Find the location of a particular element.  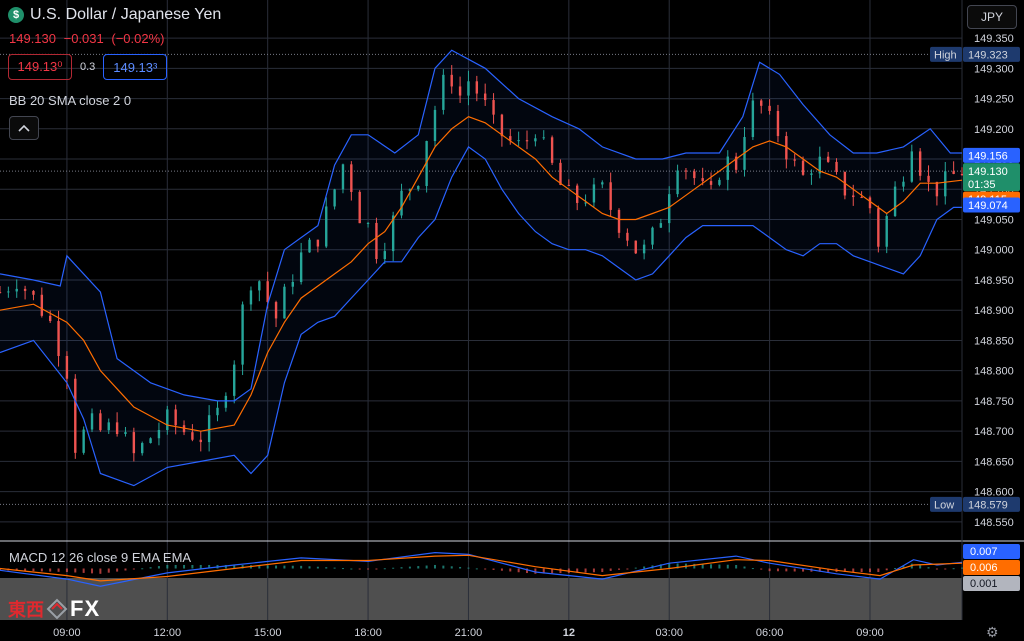

watermark-band is located at coordinates (481, 599).